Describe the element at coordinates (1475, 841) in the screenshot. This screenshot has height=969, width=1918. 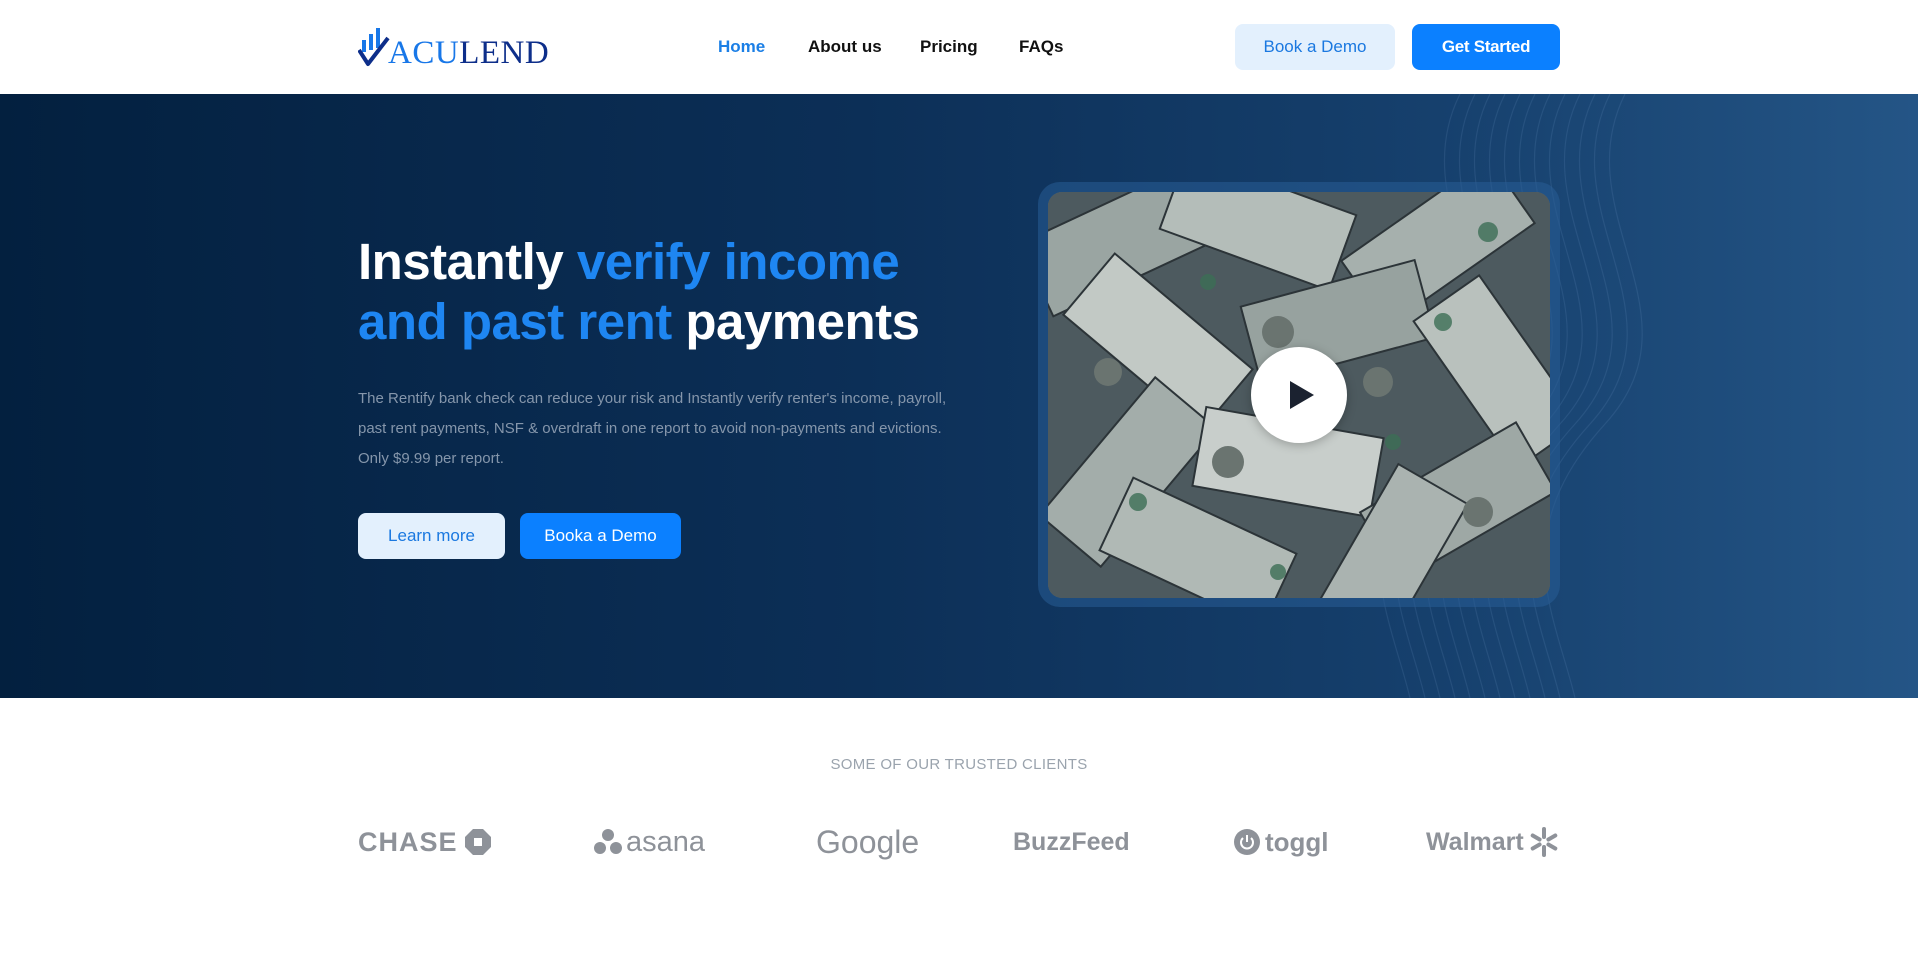
I see `walmart-wordmark: Walmart` at that location.